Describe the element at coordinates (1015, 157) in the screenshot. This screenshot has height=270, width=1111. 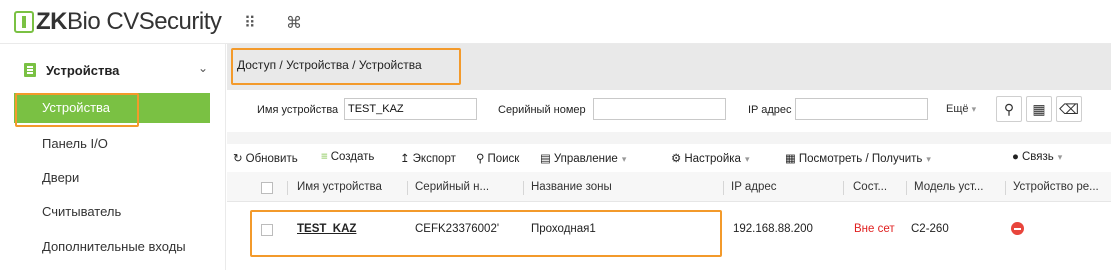
I see `link-icon: ●` at that location.